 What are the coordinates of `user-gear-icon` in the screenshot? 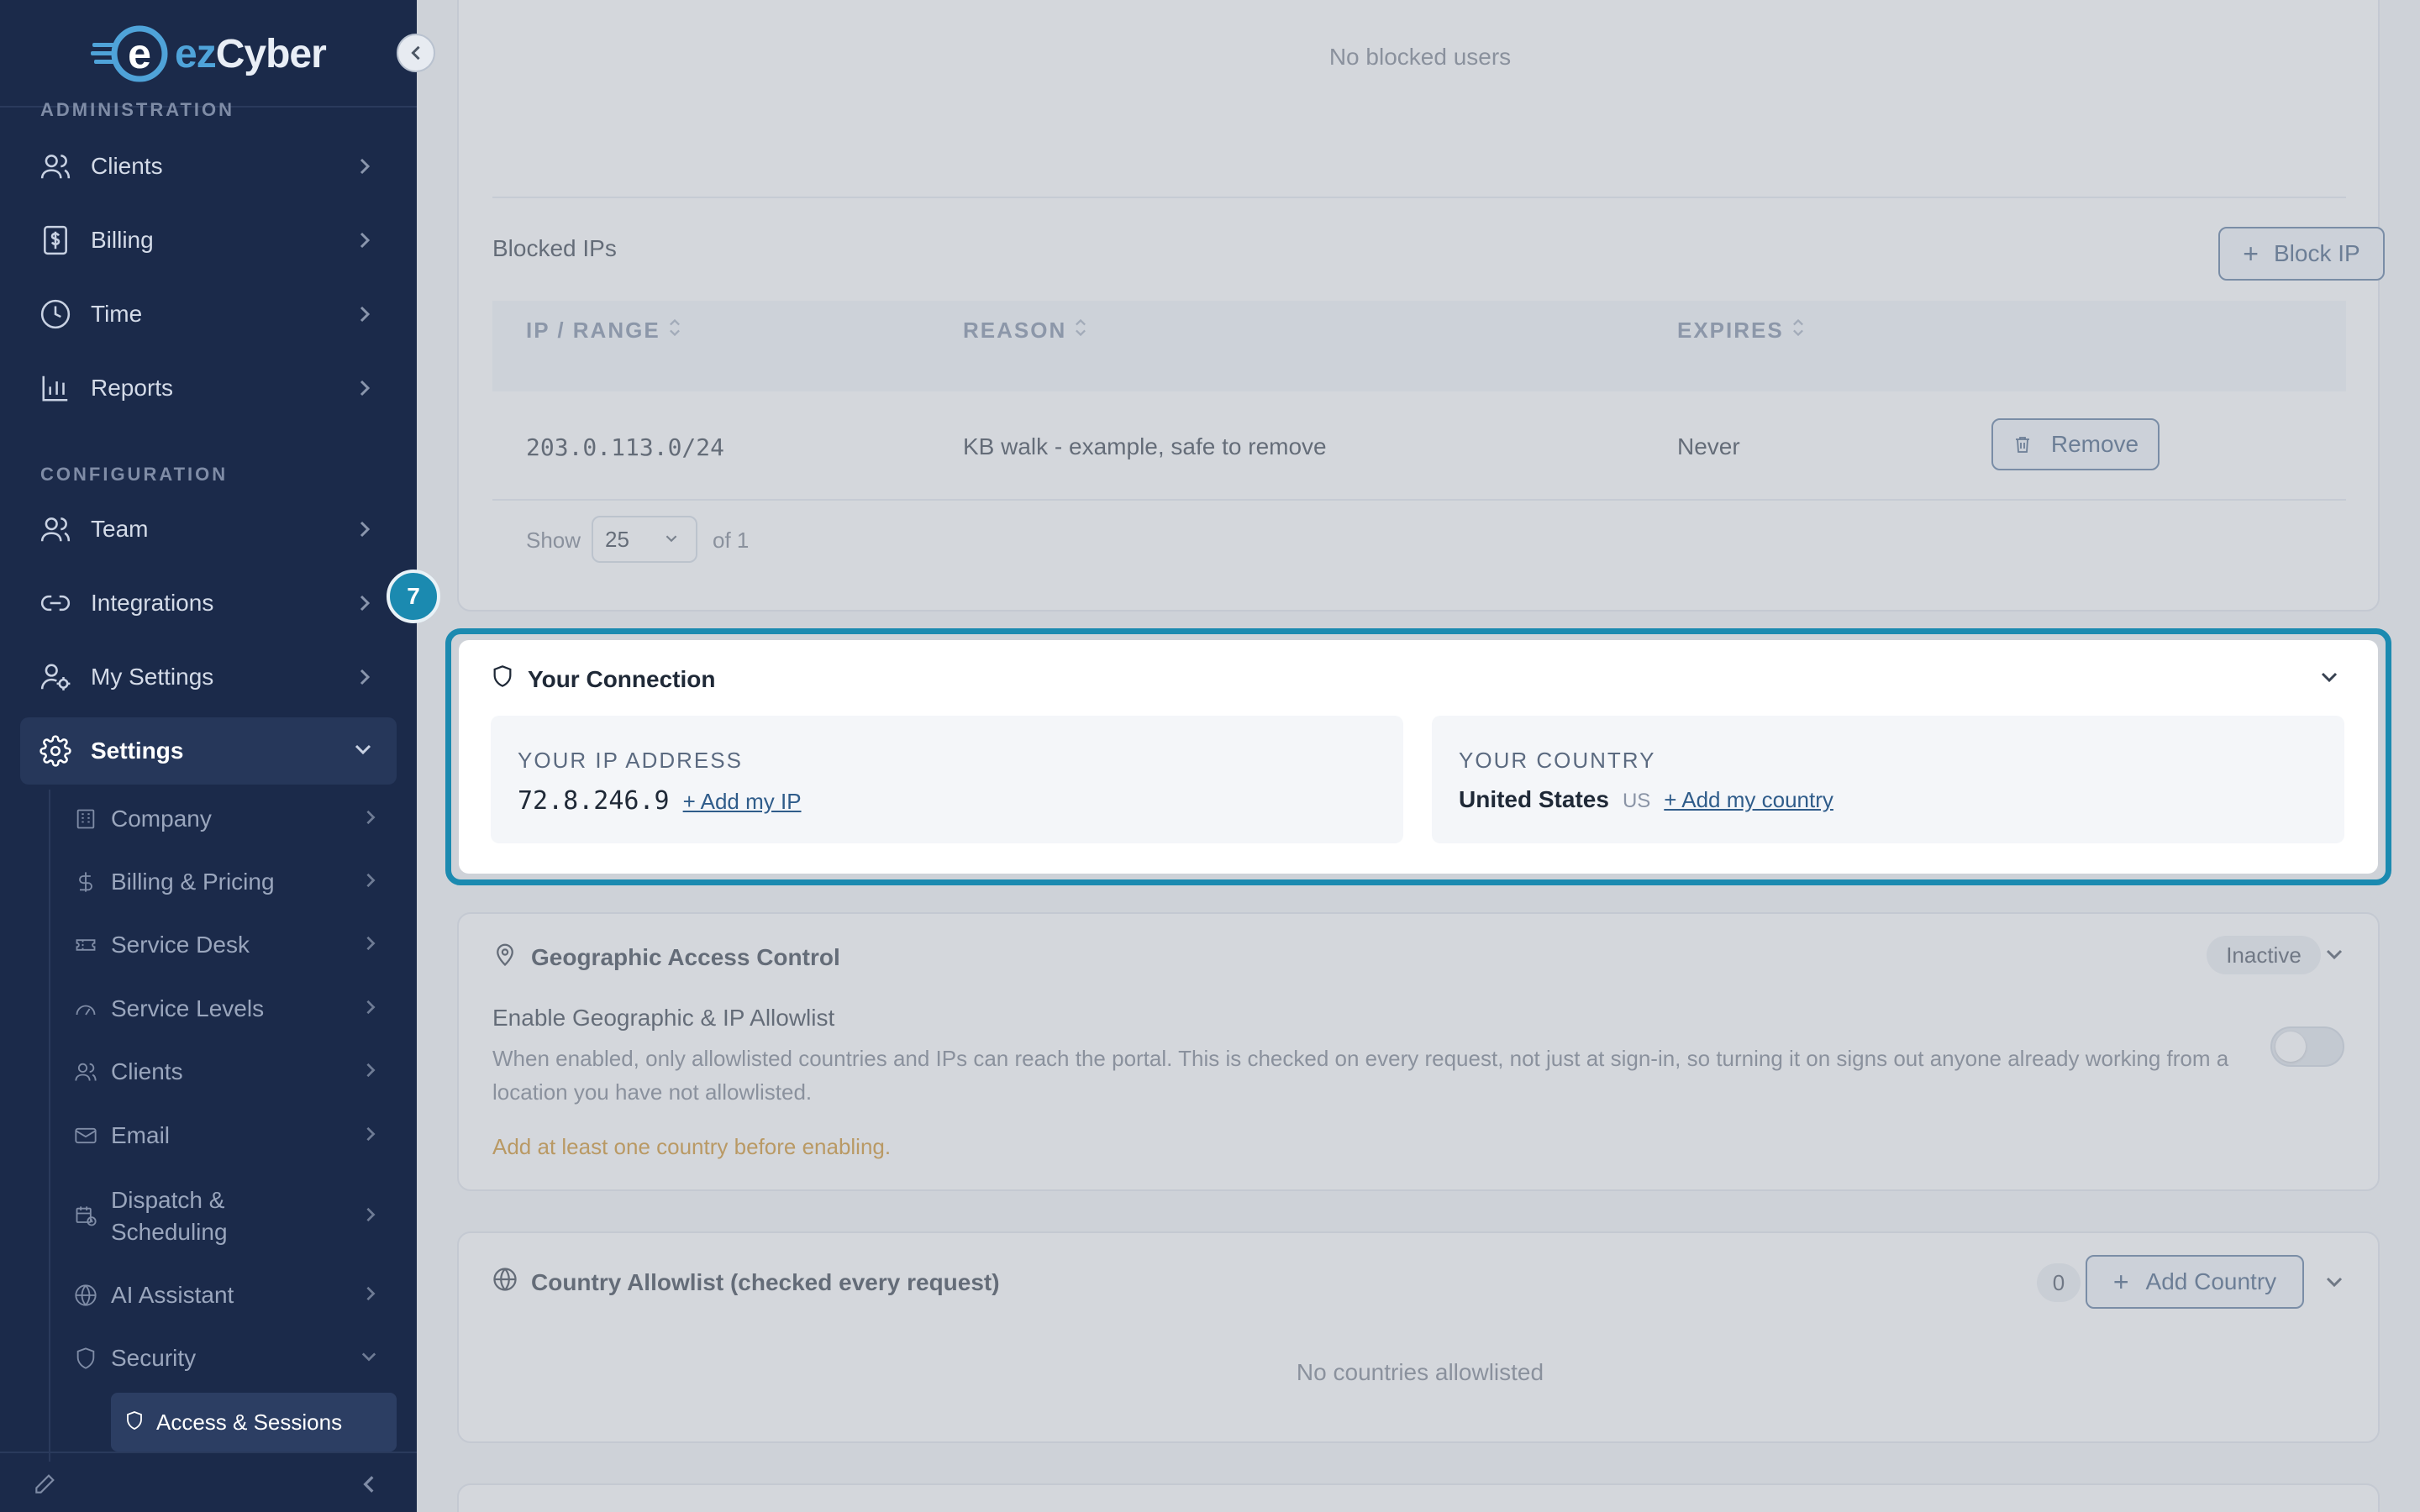 It's located at (55, 677).